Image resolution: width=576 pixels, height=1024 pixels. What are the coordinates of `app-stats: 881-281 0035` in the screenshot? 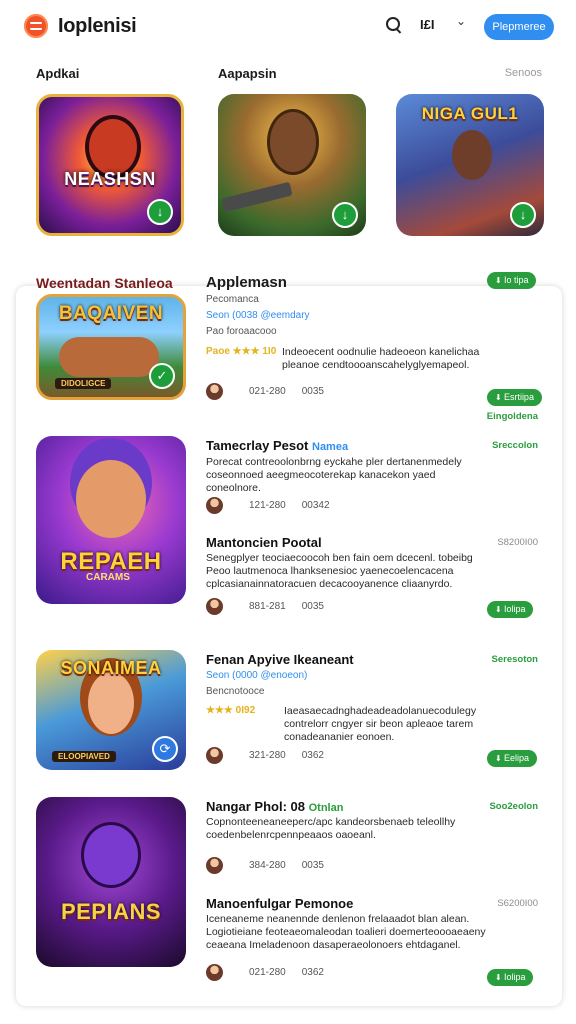 It's located at (265, 607).